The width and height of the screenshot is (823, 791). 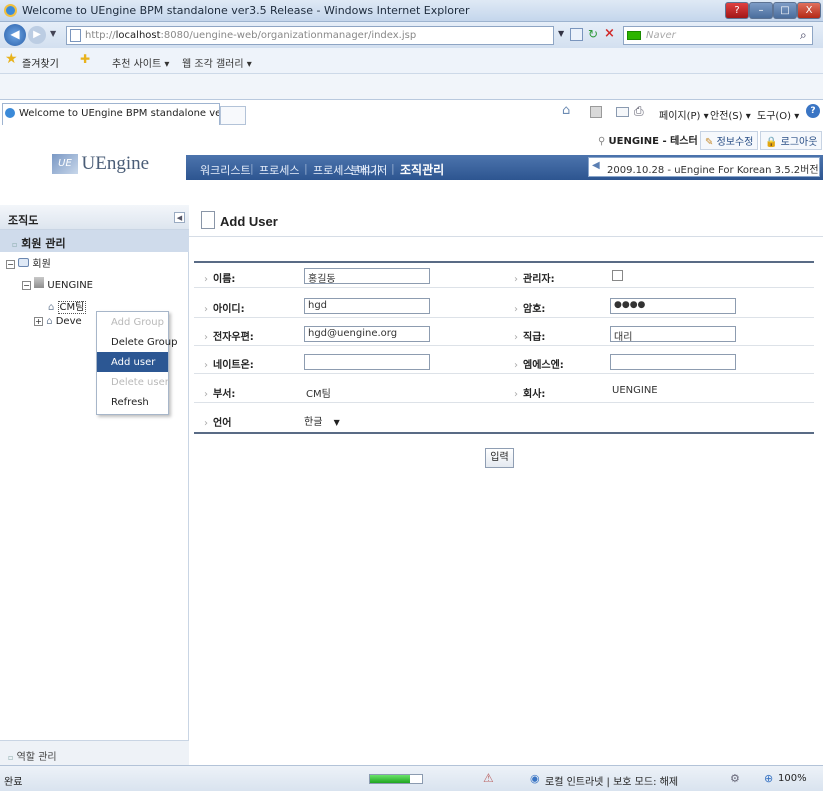 What do you see at coordinates (488, 778) in the screenshot?
I see `security-icon: ⚠` at bounding box center [488, 778].